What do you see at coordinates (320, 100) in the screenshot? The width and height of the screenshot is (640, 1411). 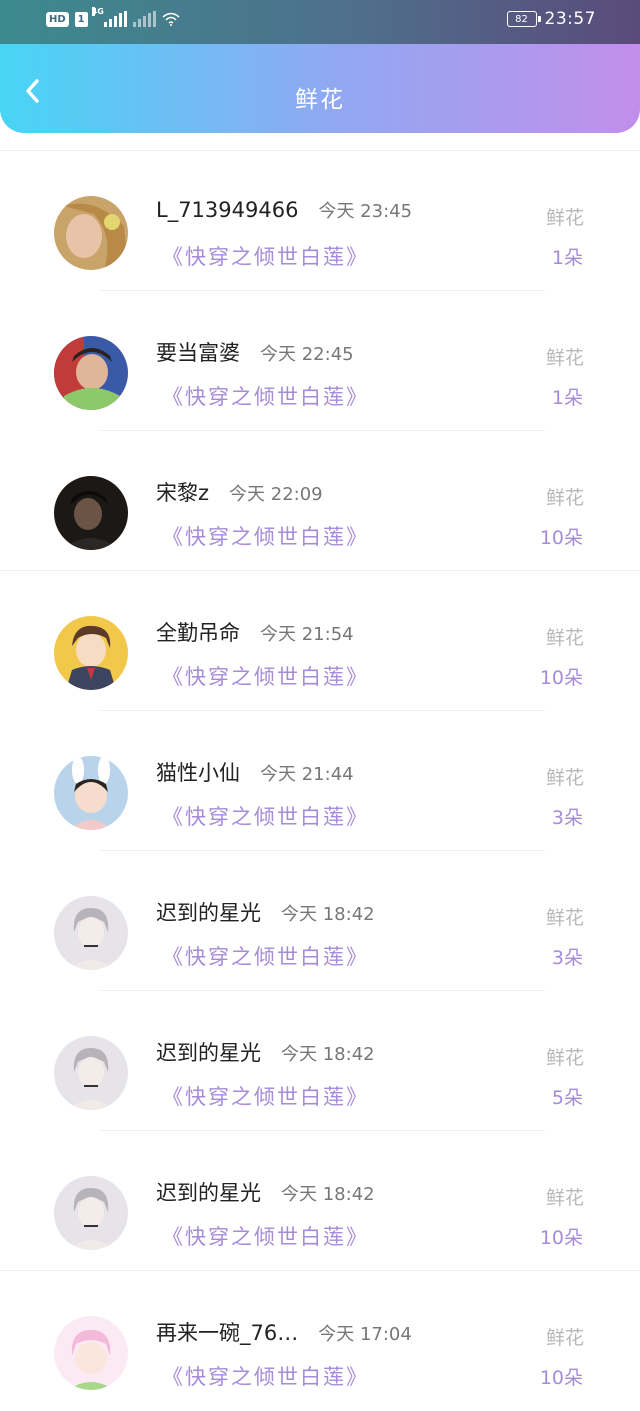 I see `page-title: 鲜花` at bounding box center [320, 100].